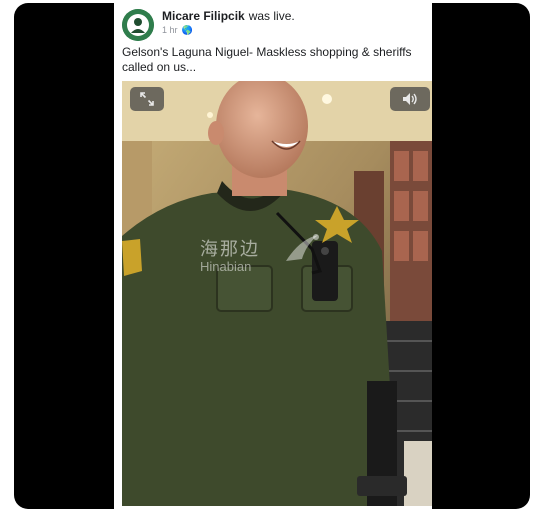  I want to click on author-line: Micare Filipcik was live., so click(228, 16).